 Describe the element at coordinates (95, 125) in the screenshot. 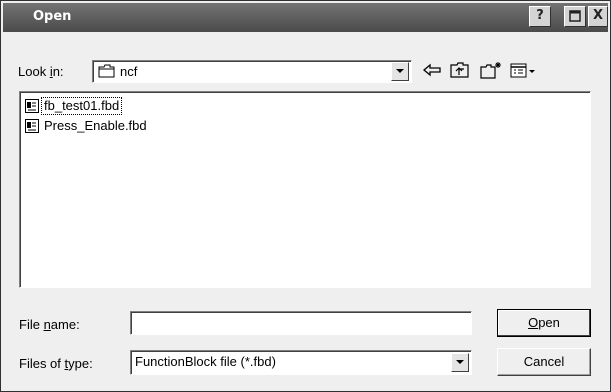

I see `file-name: Press_Enable.fbd` at that location.